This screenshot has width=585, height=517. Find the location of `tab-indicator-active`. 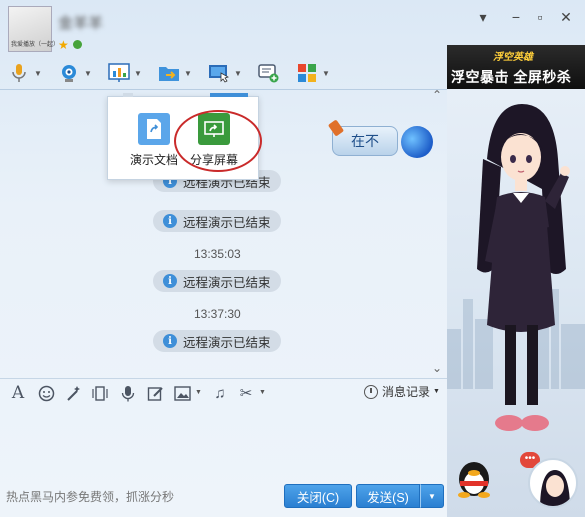

tab-indicator-active is located at coordinates (229, 95).